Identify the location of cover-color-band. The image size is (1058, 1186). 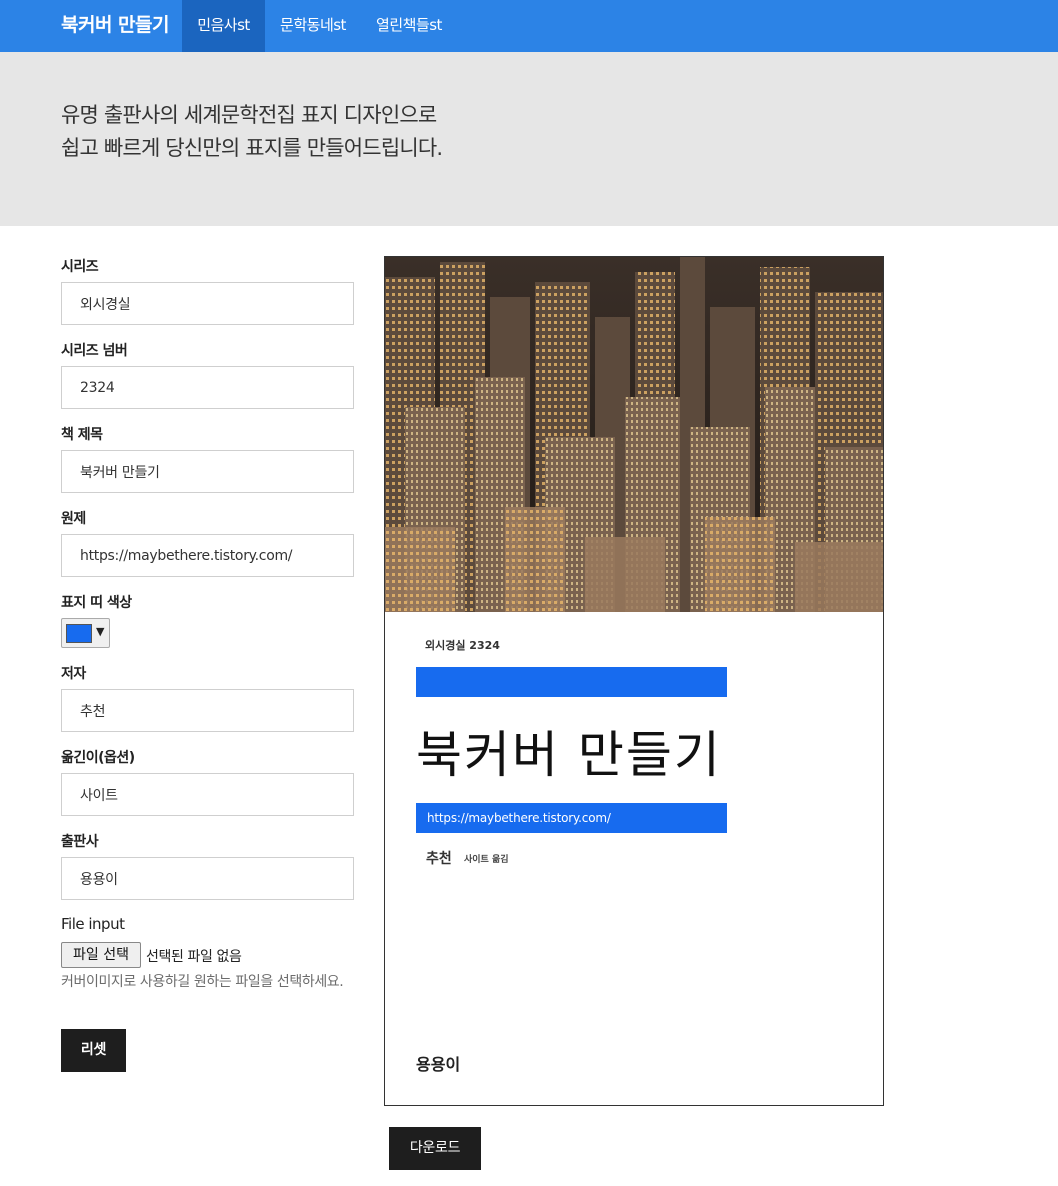
(571, 682).